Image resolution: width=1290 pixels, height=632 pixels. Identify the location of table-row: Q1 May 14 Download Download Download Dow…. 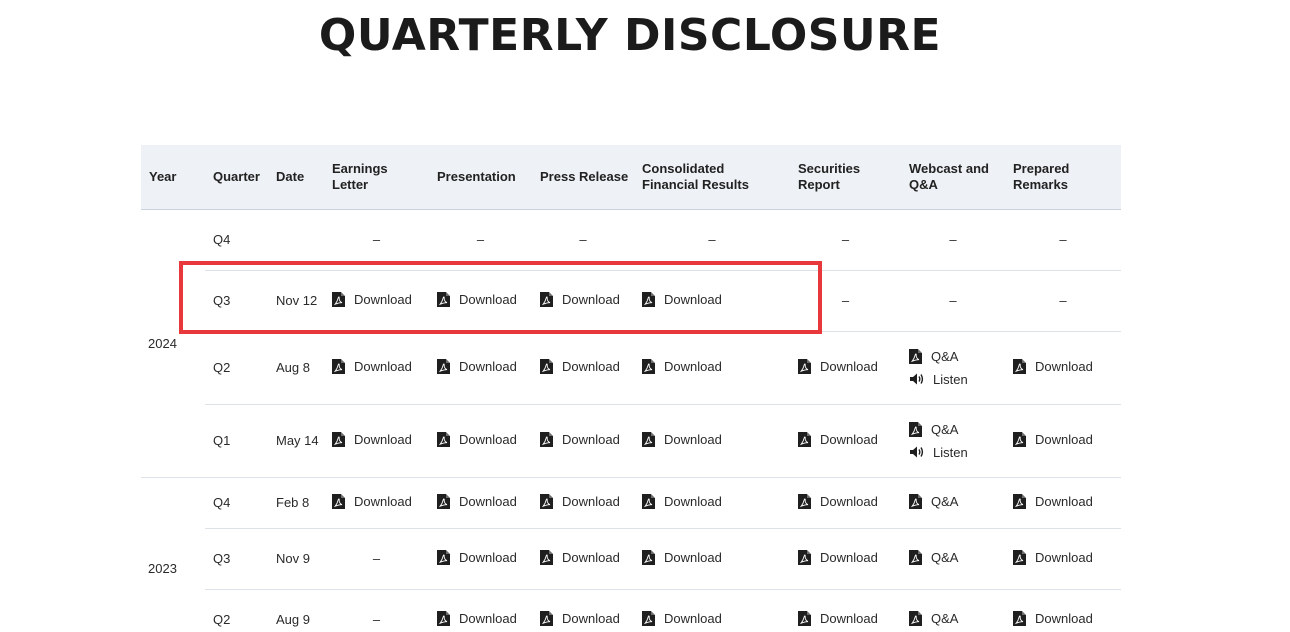
(631, 440).